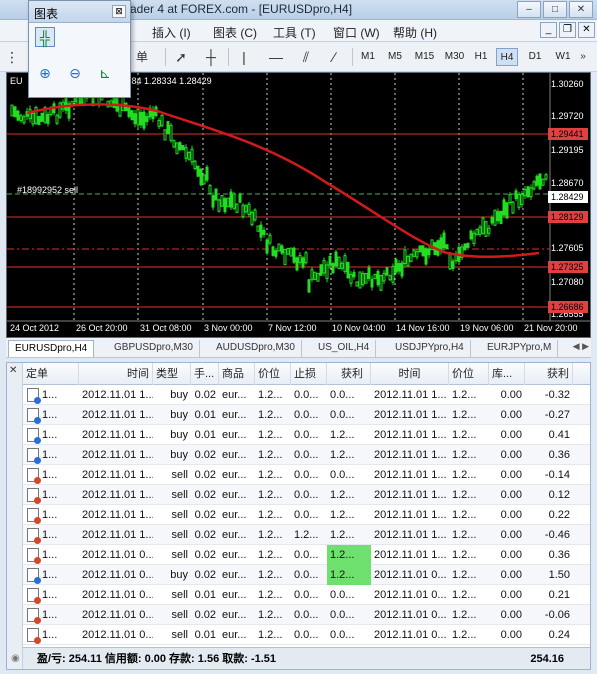  What do you see at coordinates (306, 57) in the screenshot?
I see `channel-icon: ⫽` at bounding box center [306, 57].